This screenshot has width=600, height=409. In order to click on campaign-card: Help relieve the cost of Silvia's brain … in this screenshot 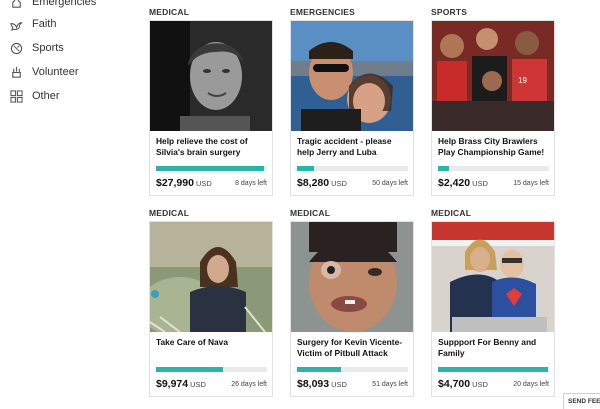, I will do `click(211, 108)`.